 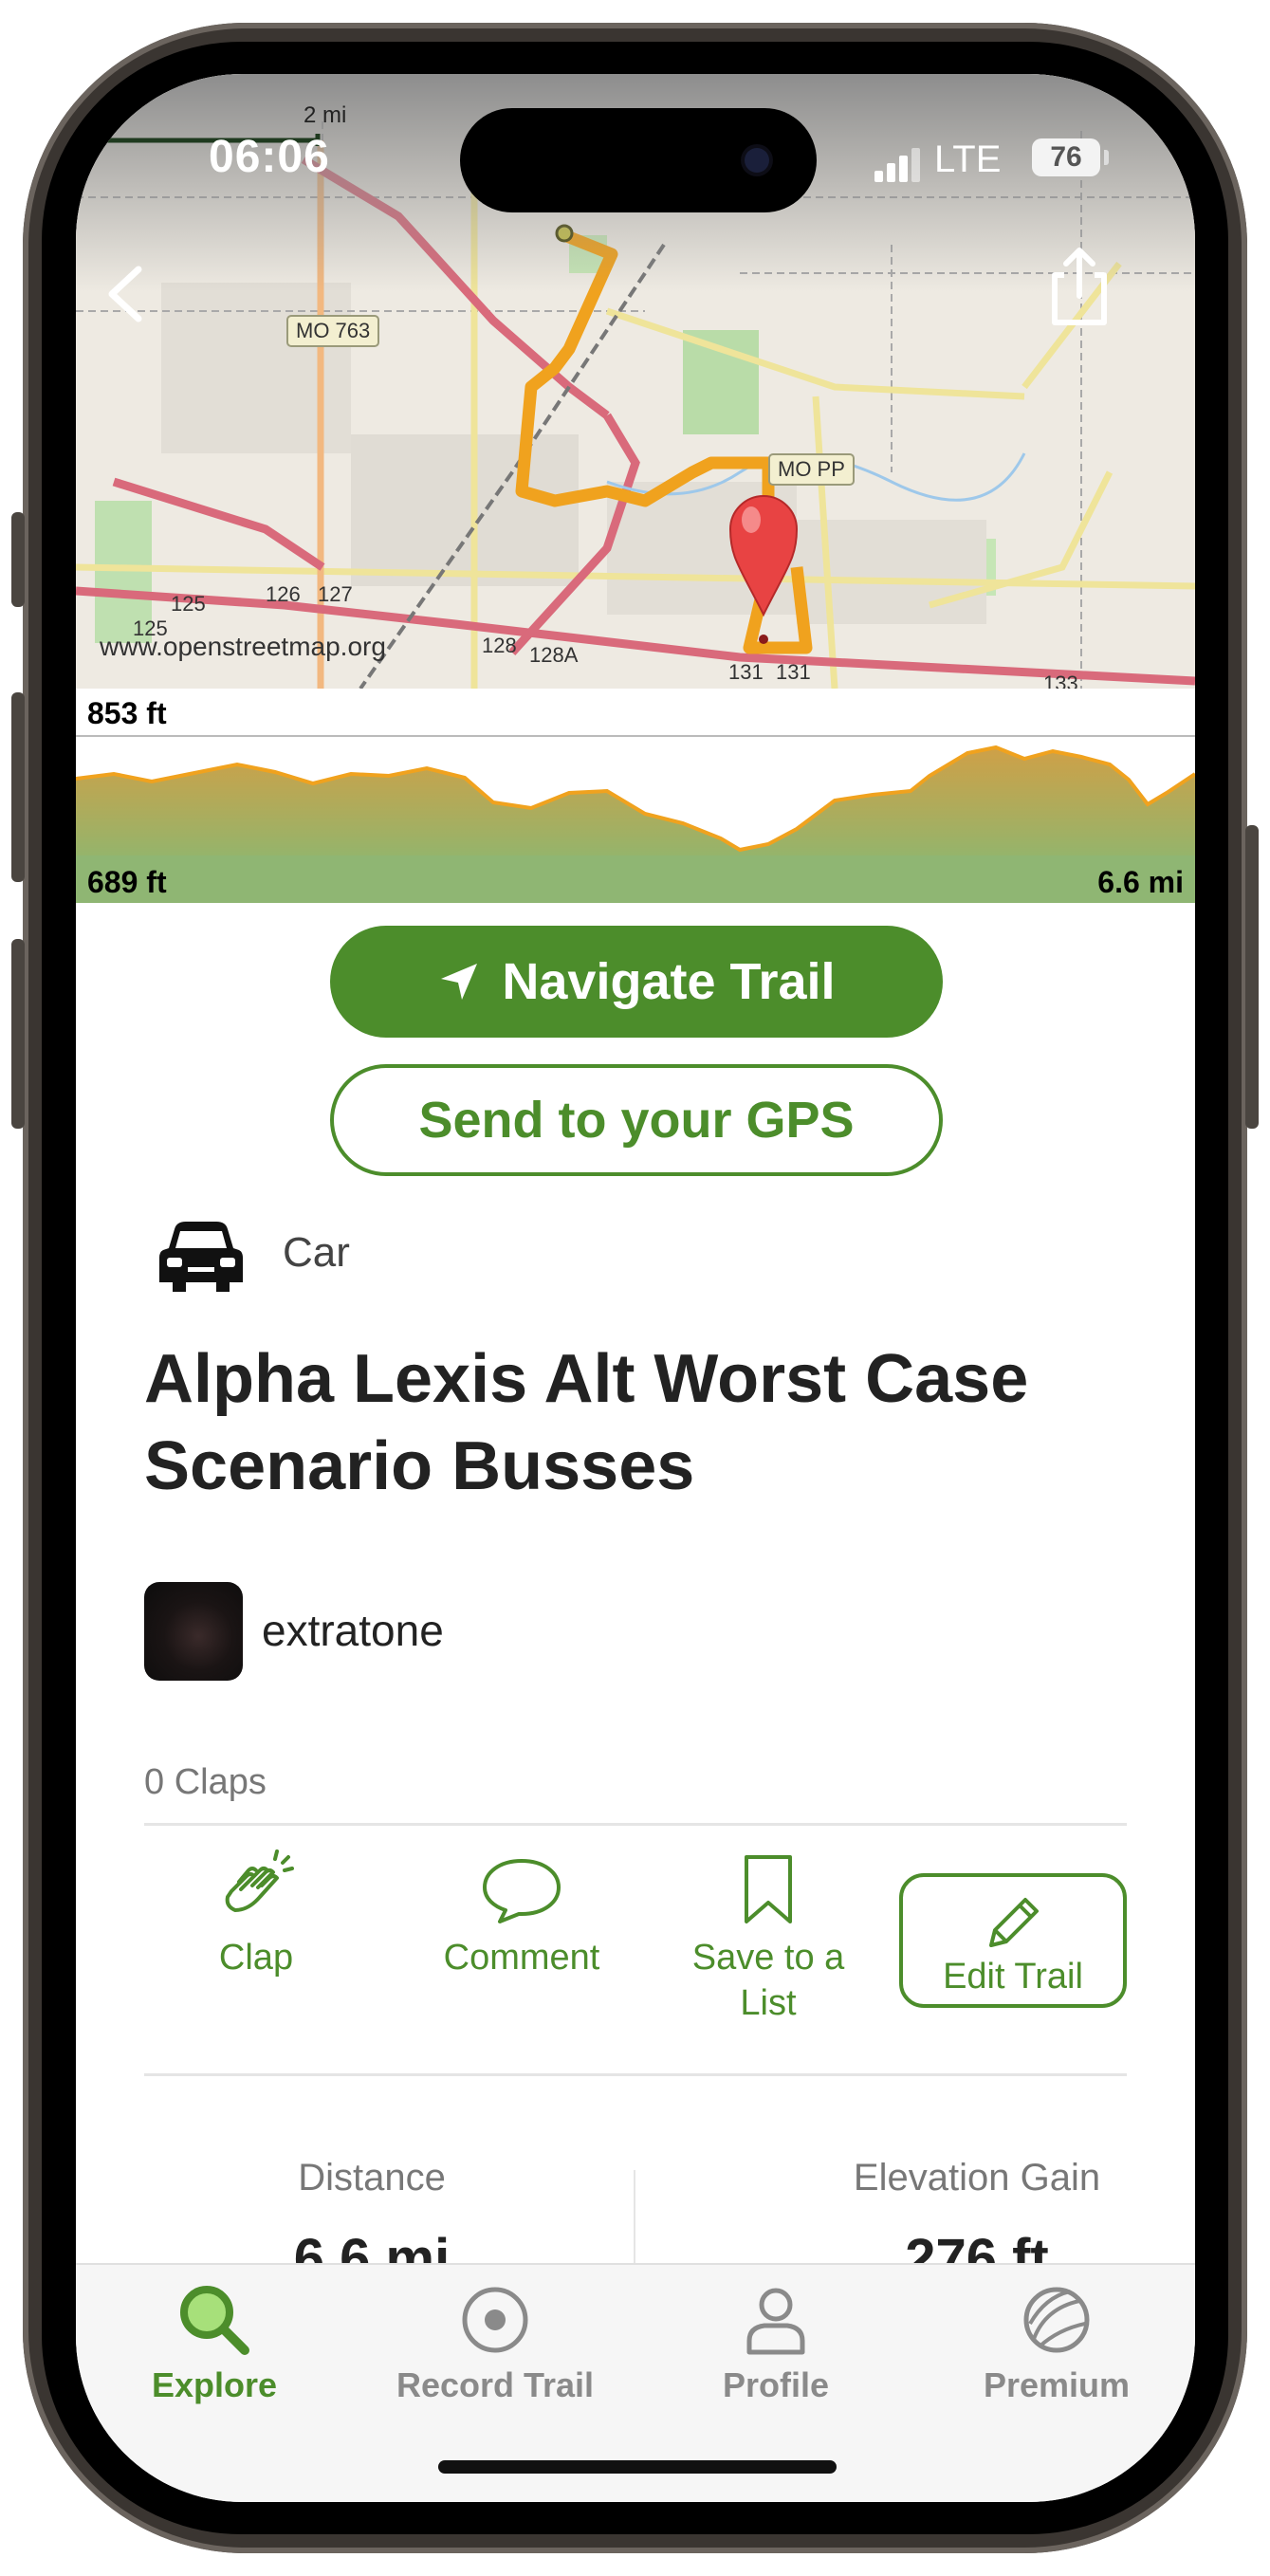 I want to click on volume-down-button, so click(x=18, y=1034).